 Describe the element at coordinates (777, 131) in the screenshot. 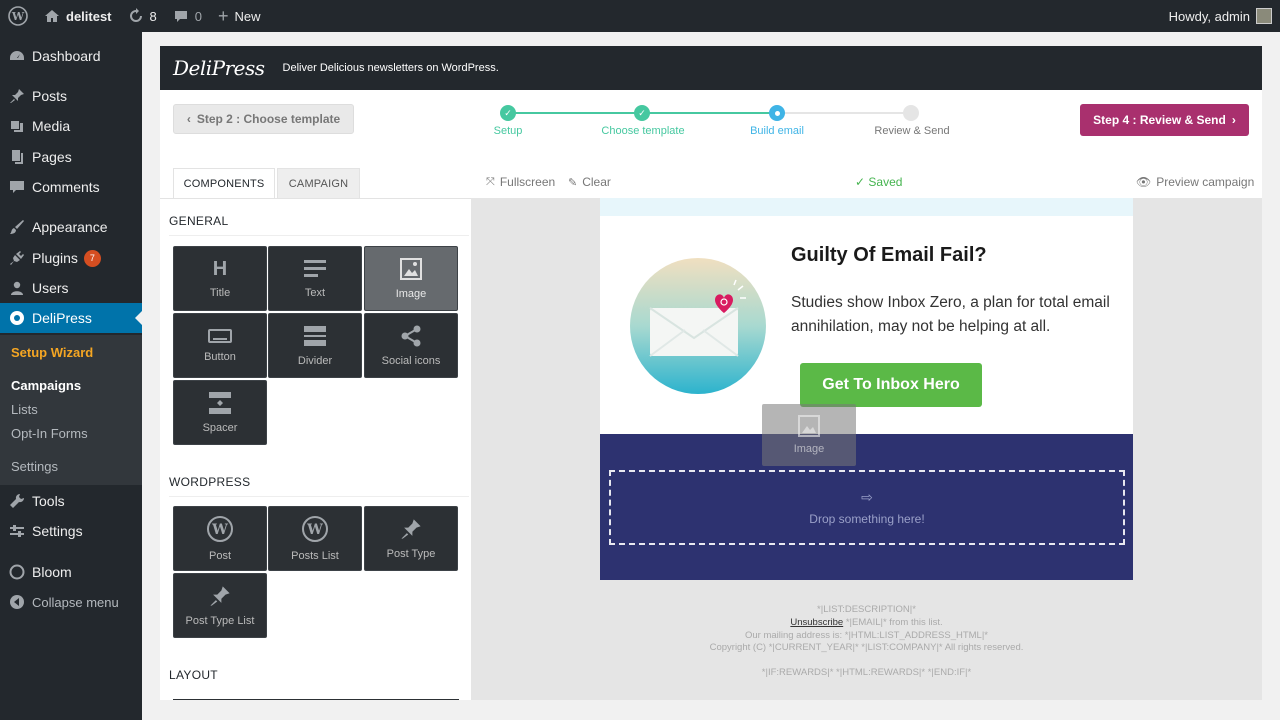

I see `step-label-build-email: Build email` at that location.